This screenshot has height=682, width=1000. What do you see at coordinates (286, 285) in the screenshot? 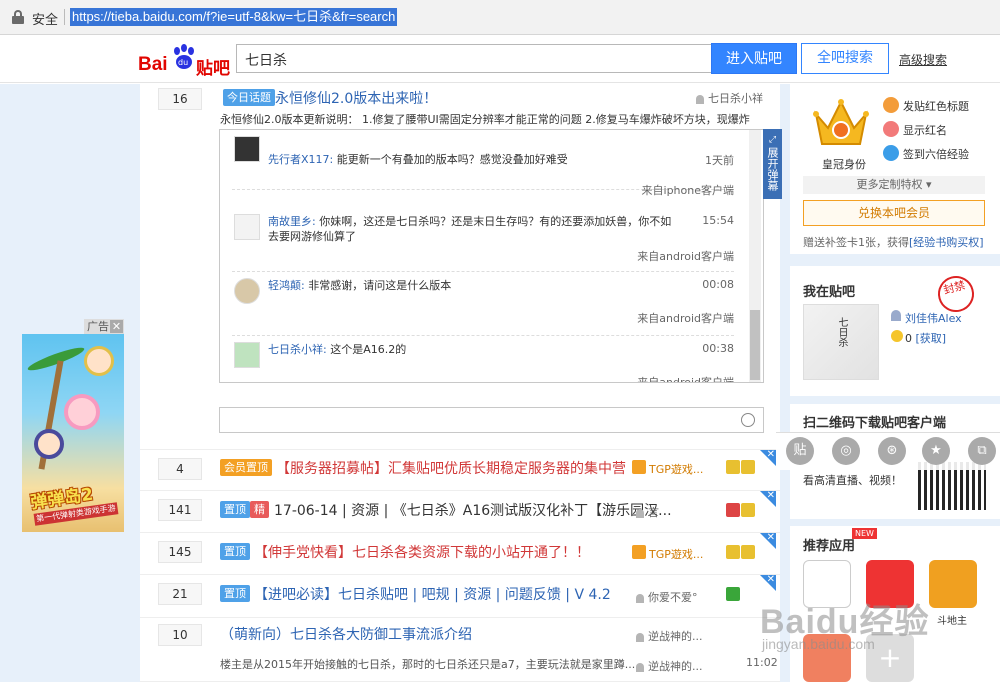
I see `reply-author: 轻鸿颠:` at bounding box center [286, 285].